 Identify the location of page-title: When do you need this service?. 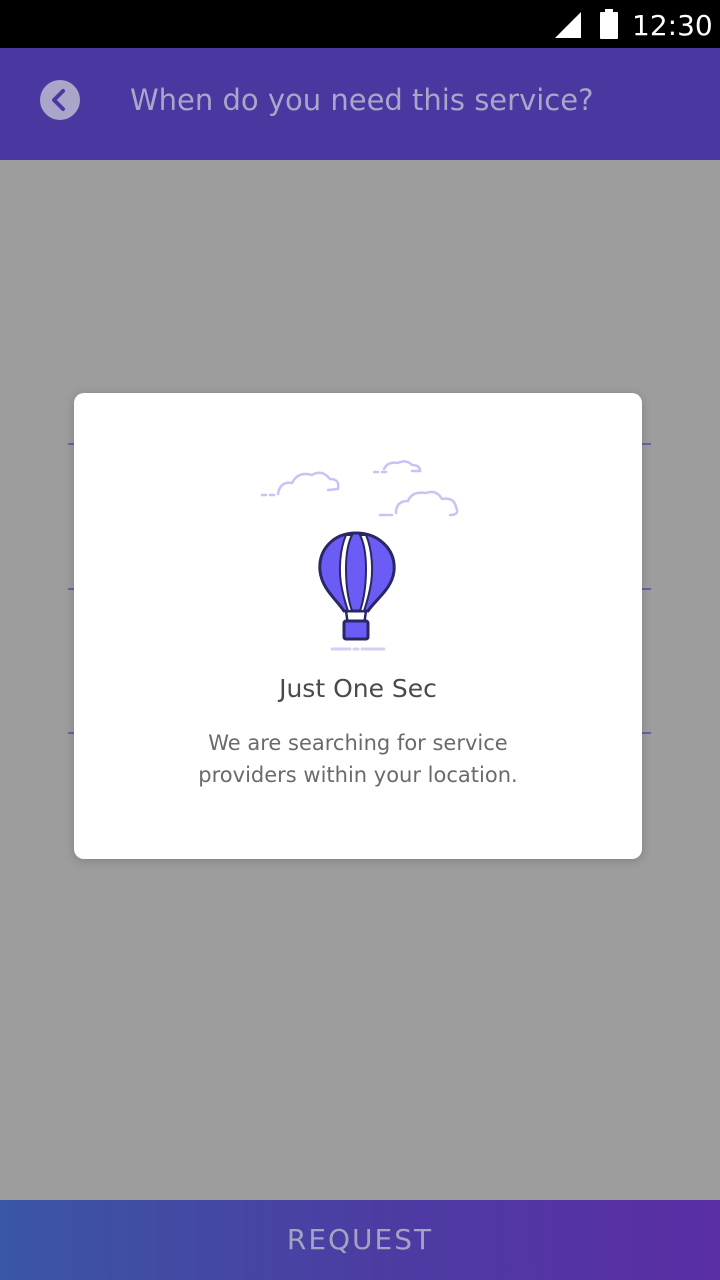
(362, 100).